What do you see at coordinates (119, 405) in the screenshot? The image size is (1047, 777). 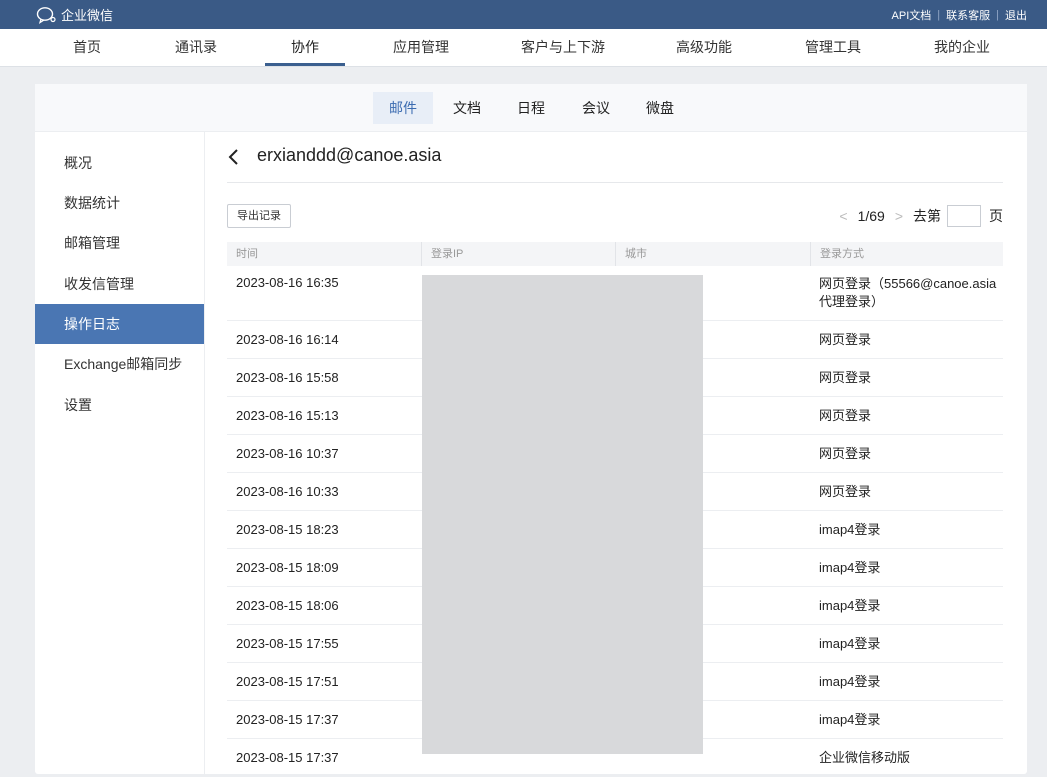 I see `sidebar-item-settings: 设置` at bounding box center [119, 405].